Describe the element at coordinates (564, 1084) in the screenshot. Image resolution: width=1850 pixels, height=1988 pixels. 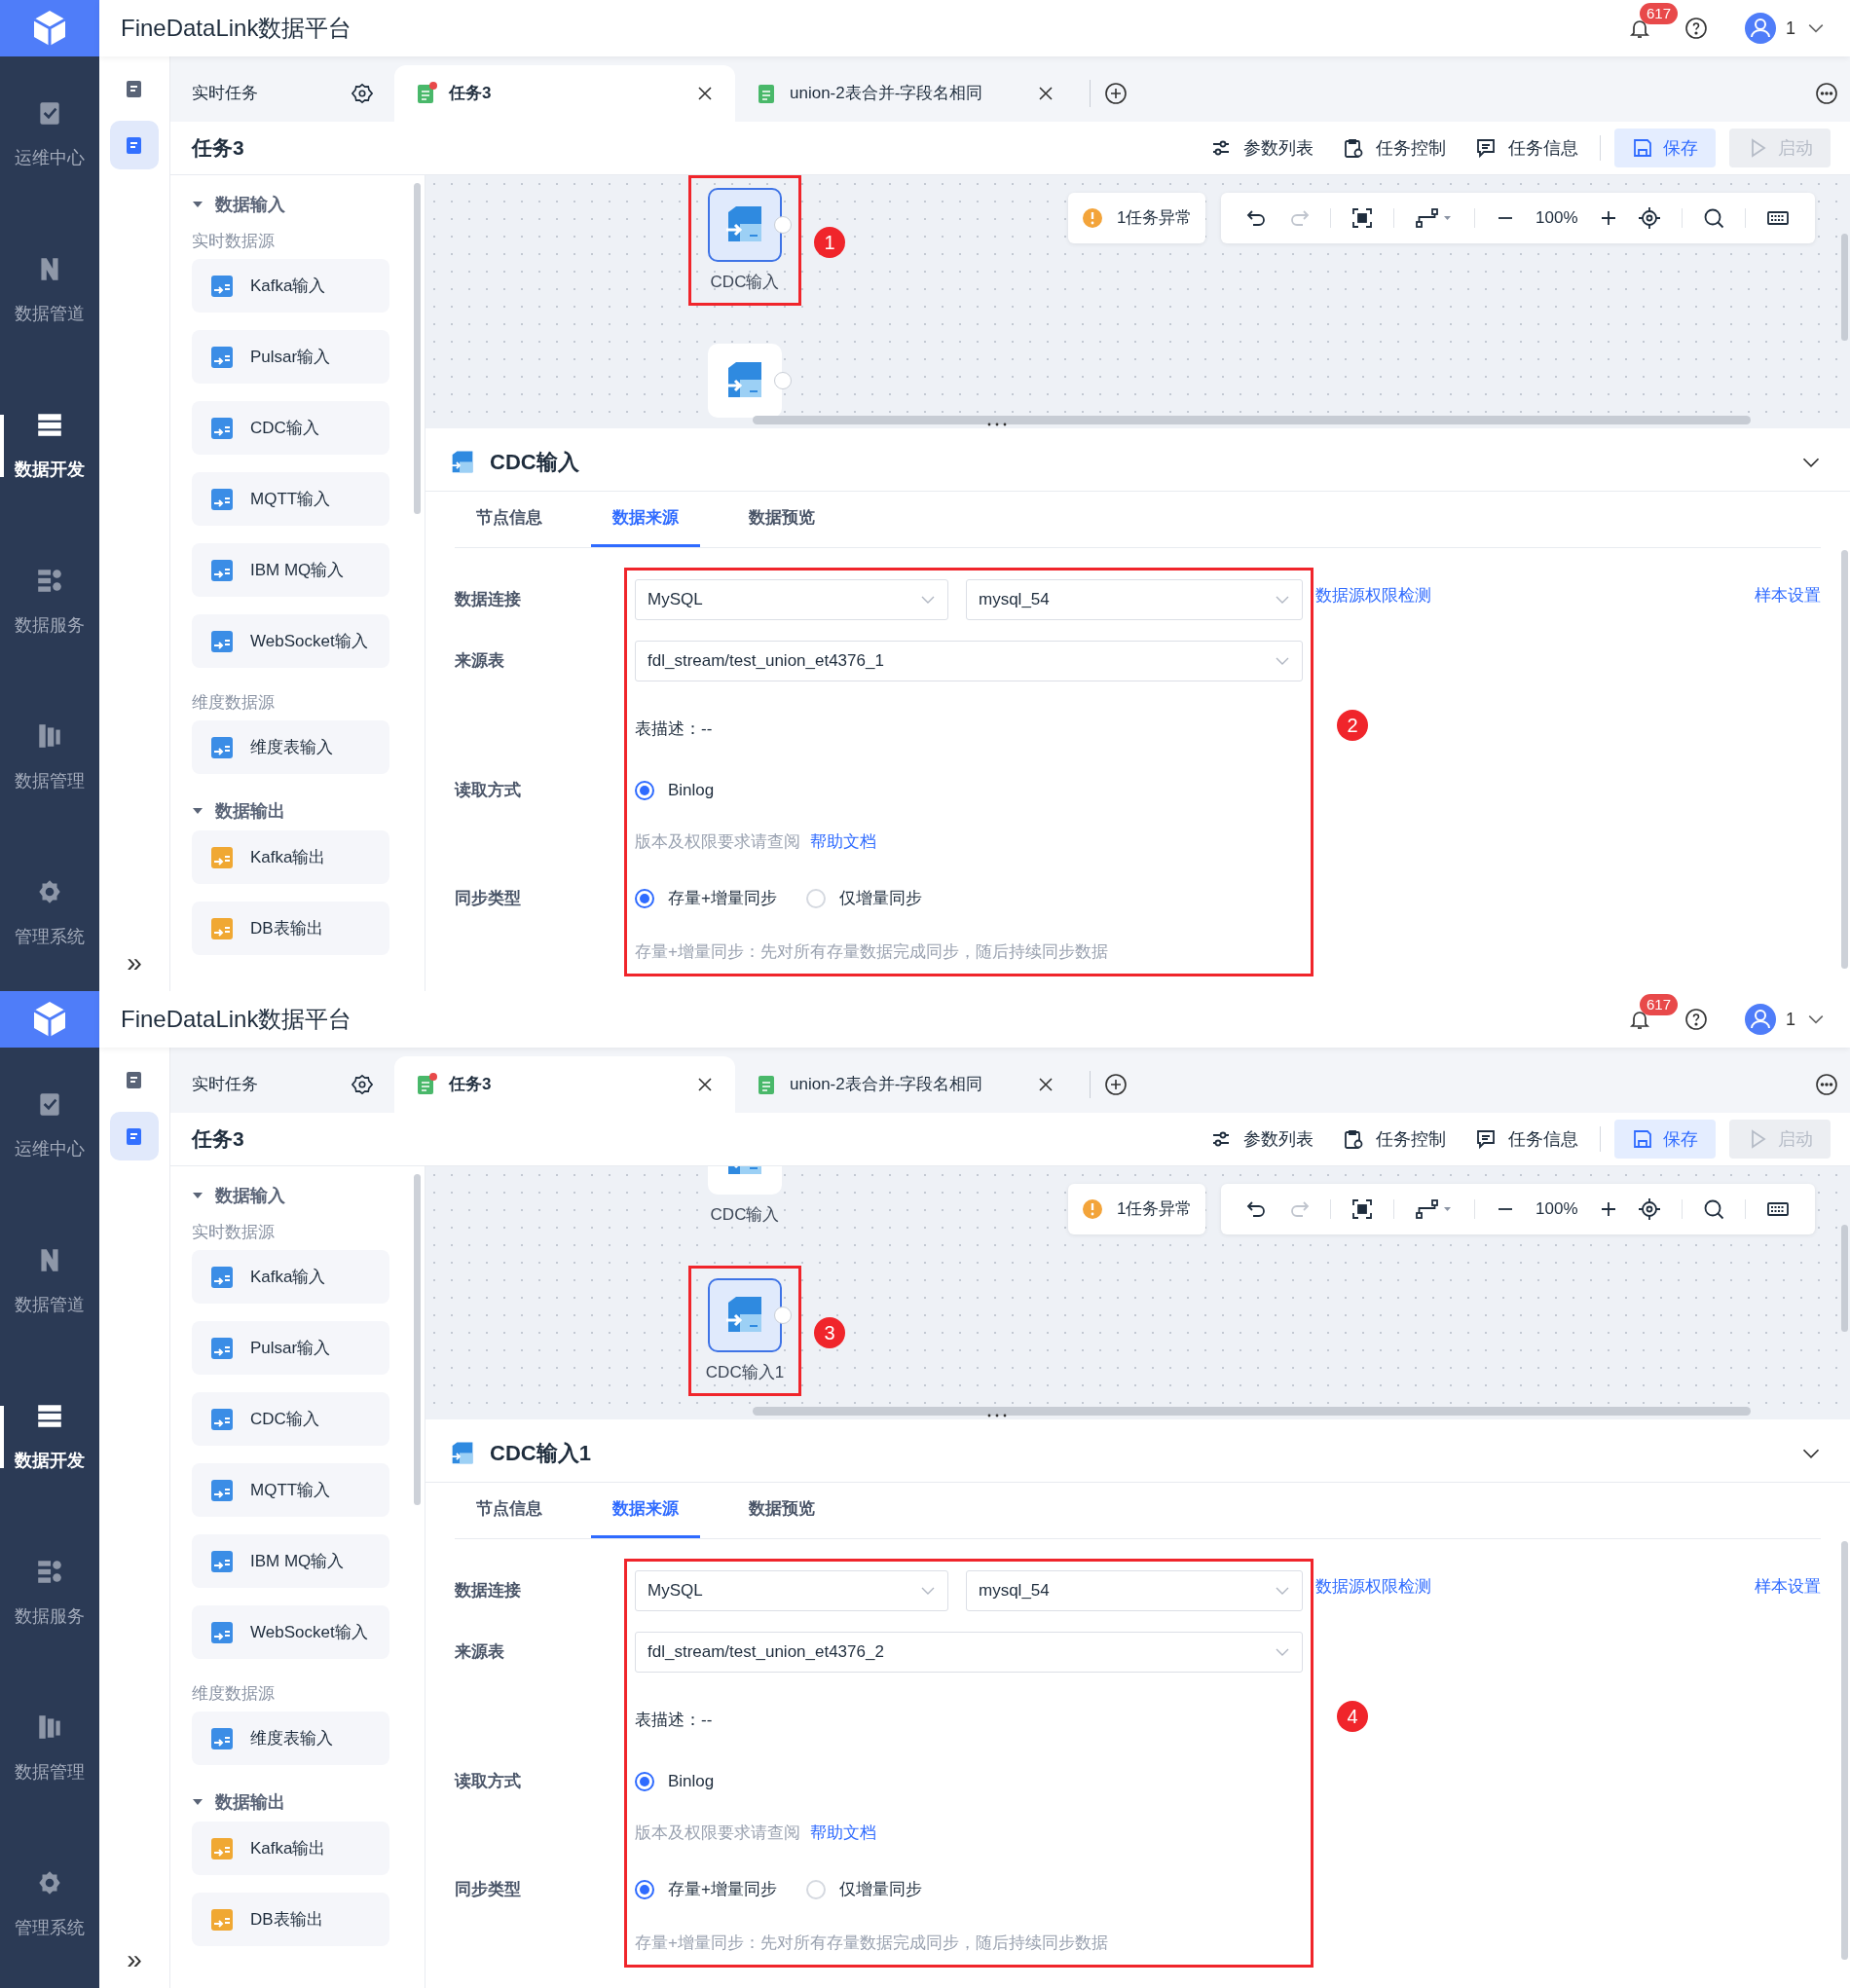
I see `tab: 任务3` at that location.